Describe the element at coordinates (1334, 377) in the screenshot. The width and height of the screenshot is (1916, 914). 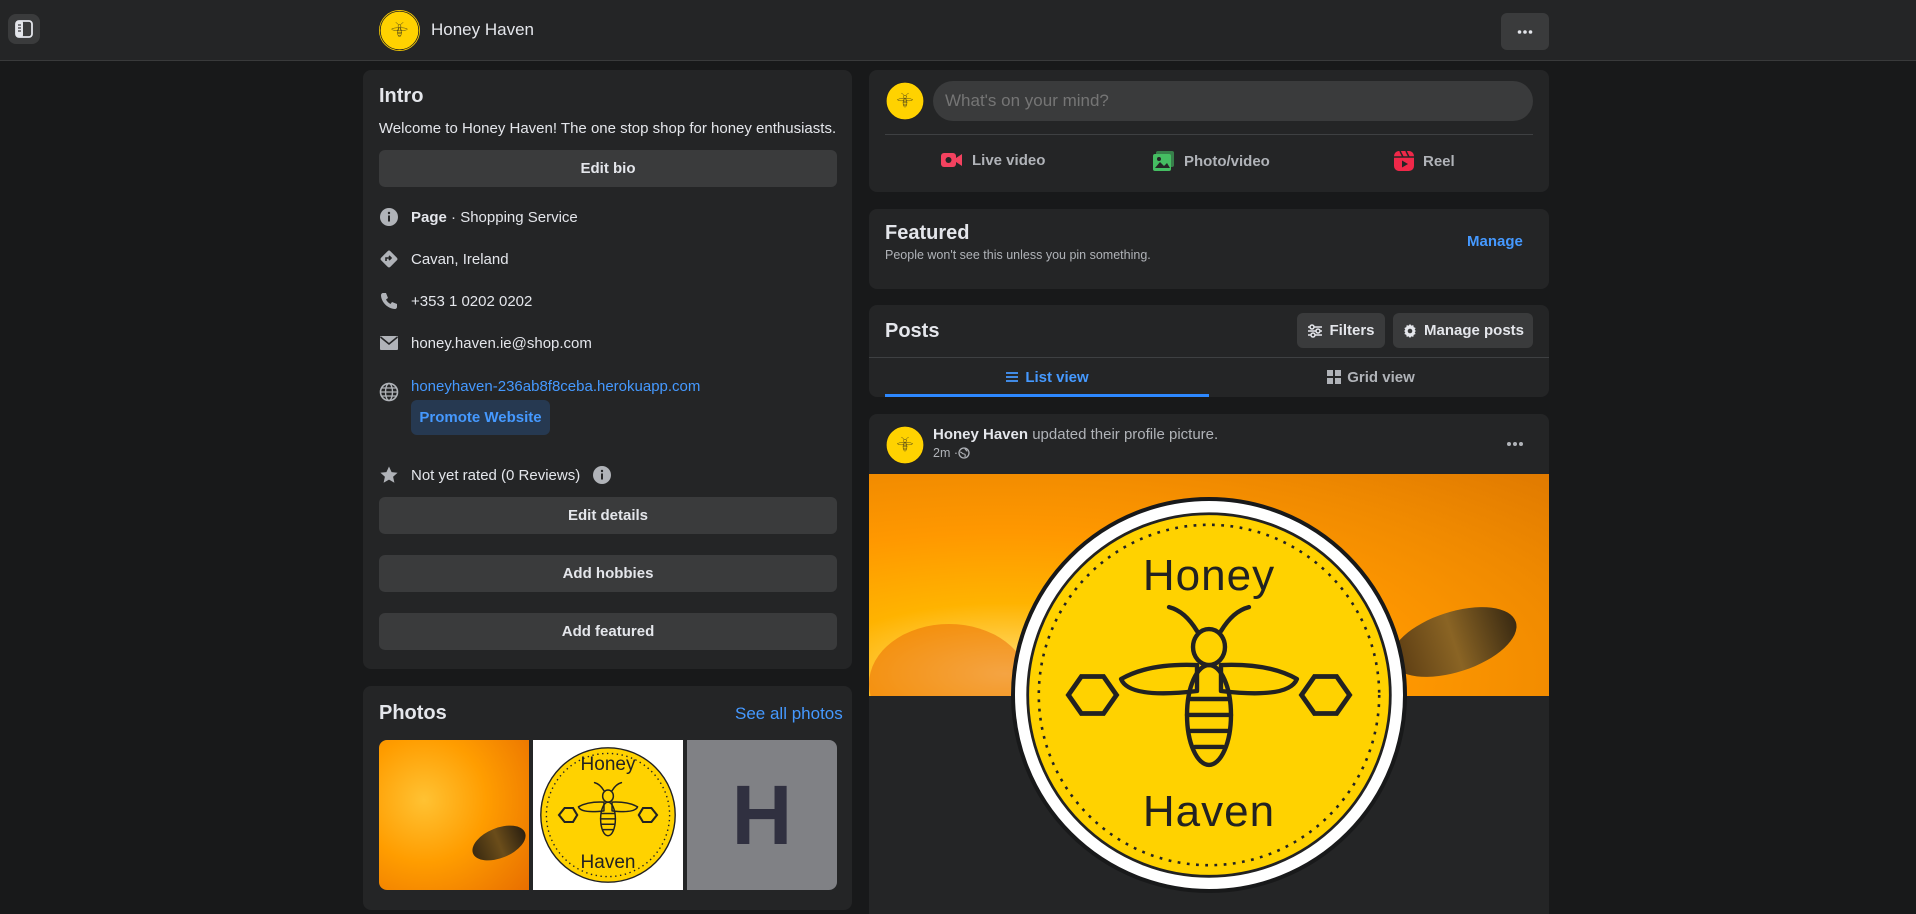
I see `grid-icon` at that location.